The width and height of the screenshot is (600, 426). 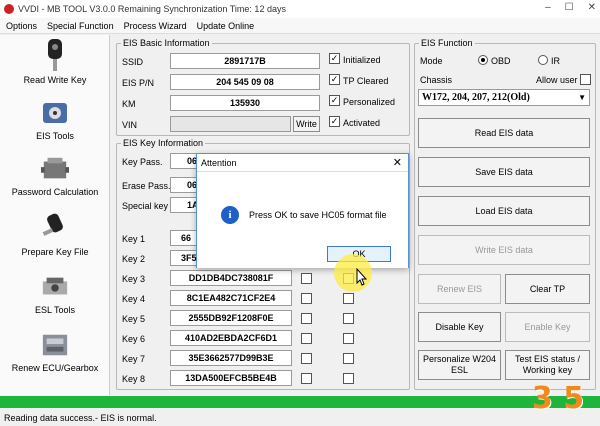 What do you see at coordinates (21, 26) in the screenshot?
I see `menu-options: Options` at bounding box center [21, 26].